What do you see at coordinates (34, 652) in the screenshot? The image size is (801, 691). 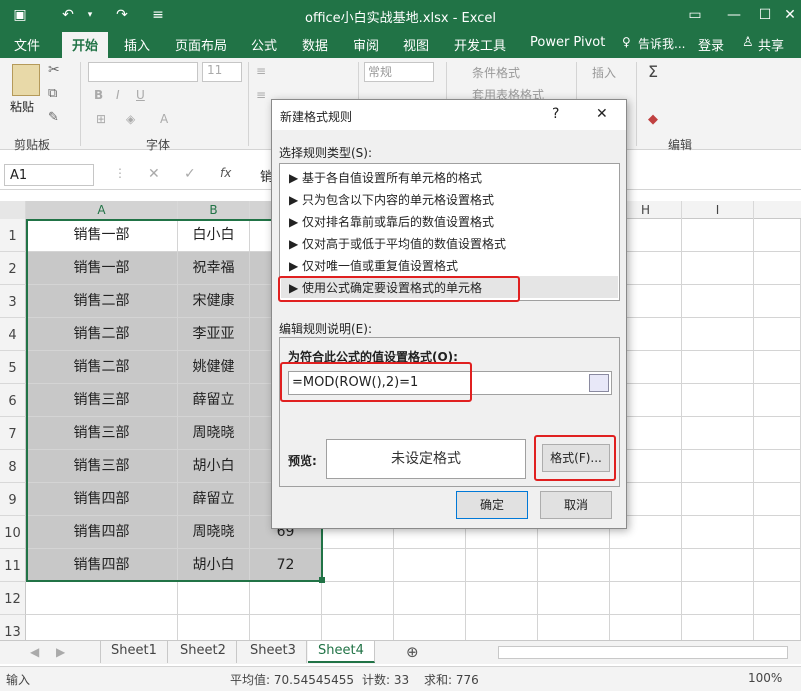 I see `scroll-left-icon: ◀` at bounding box center [34, 652].